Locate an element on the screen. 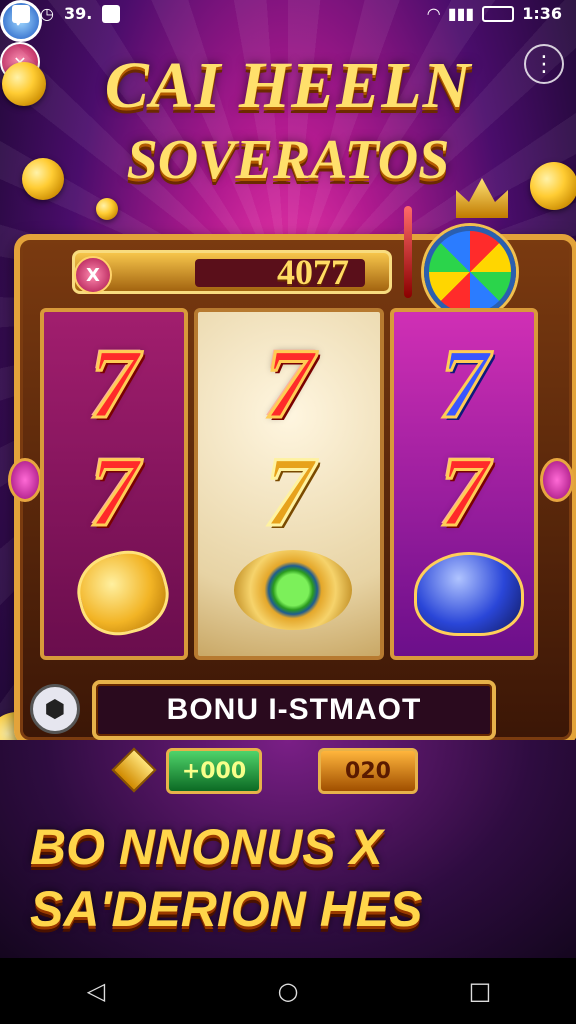 The width and height of the screenshot is (576, 1024). mail-icon is located at coordinates (21, 13).